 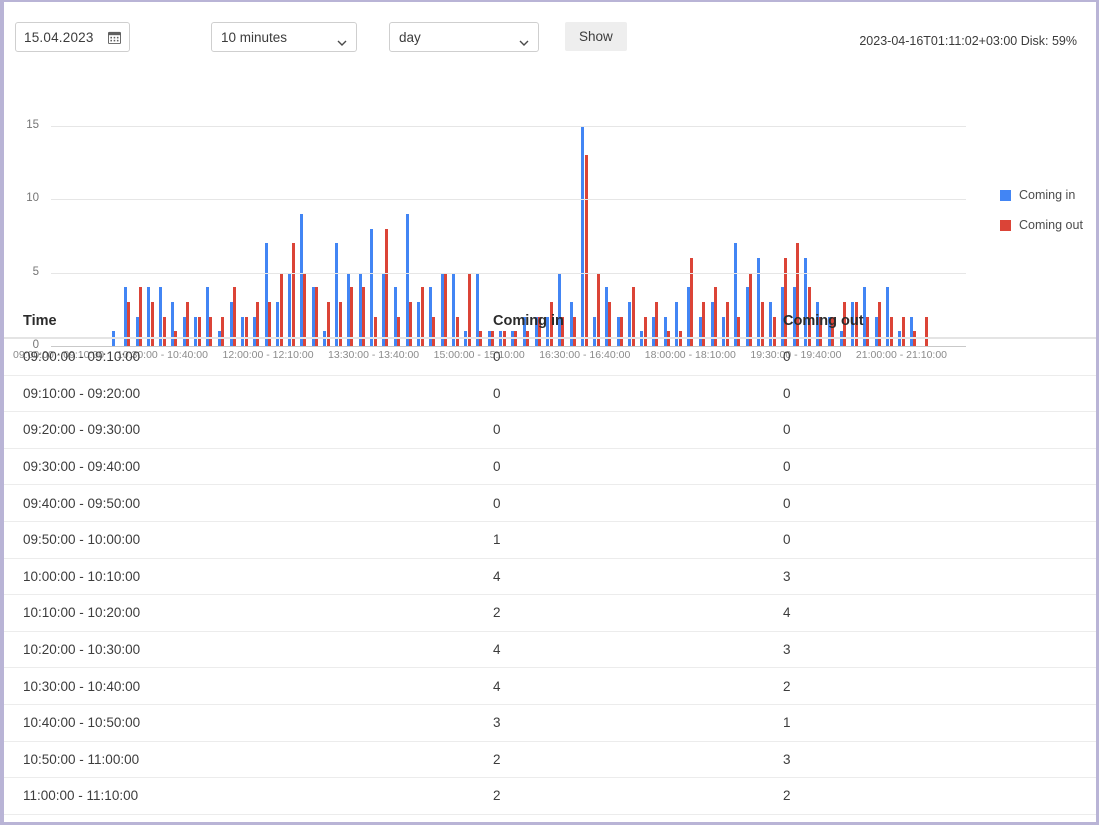 What do you see at coordinates (410, 37) in the screenshot?
I see `period-select-value: day` at bounding box center [410, 37].